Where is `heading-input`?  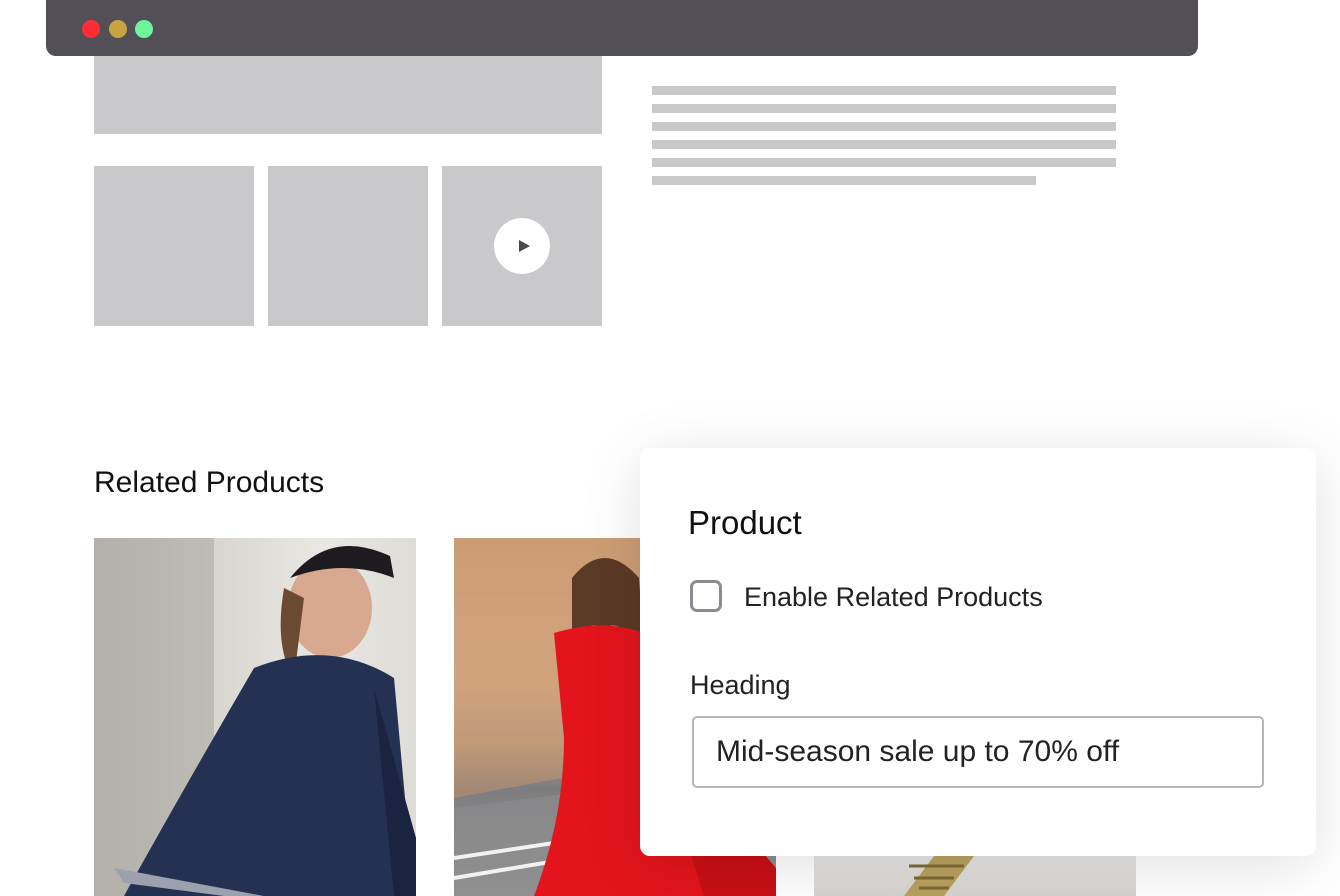 heading-input is located at coordinates (978, 752).